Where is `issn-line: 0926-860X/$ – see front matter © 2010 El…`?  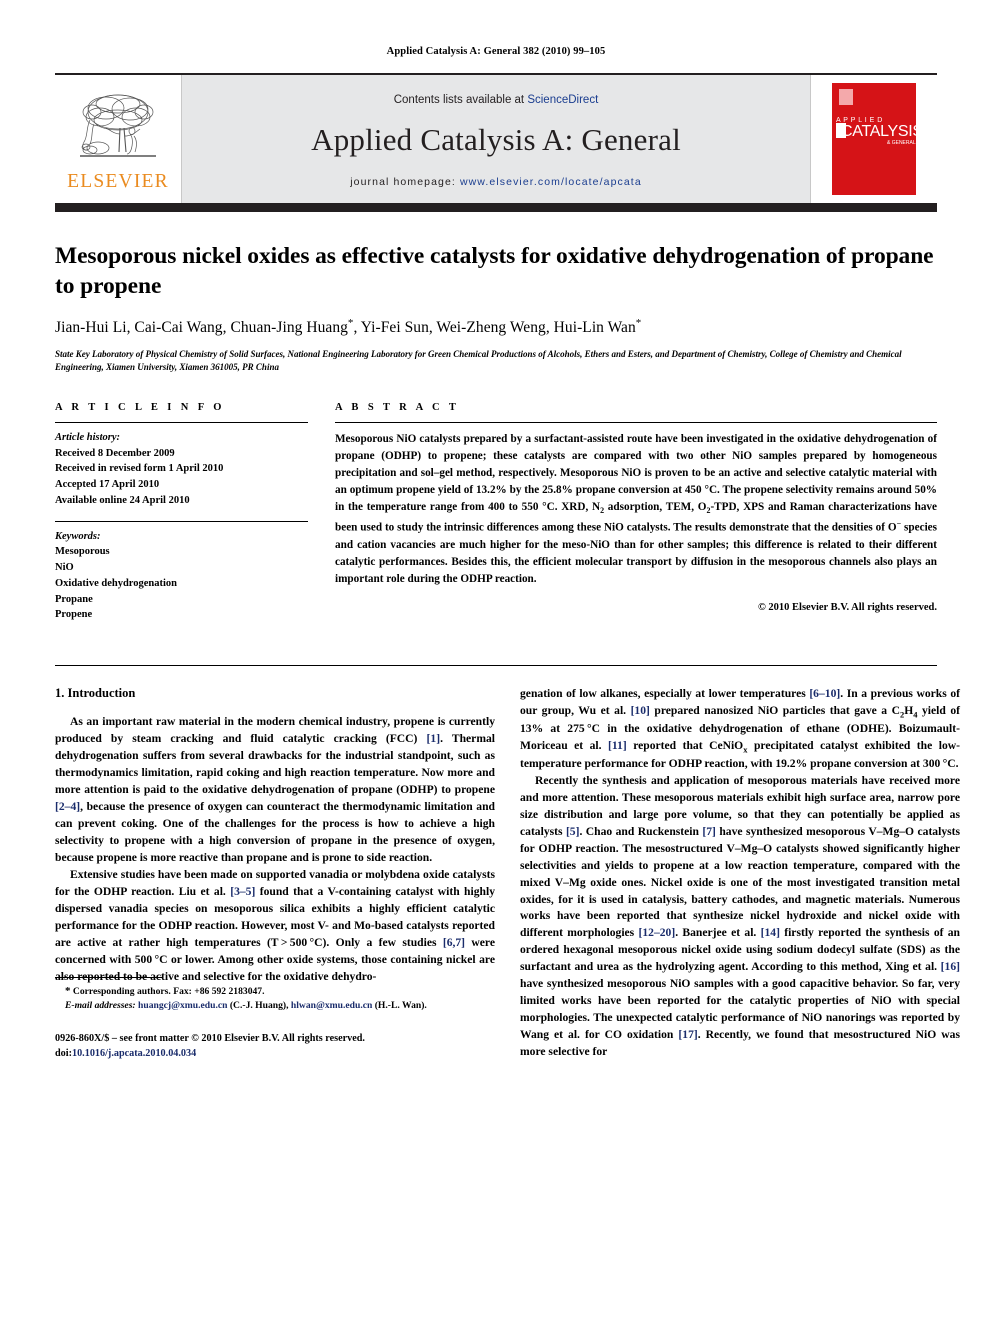 issn-line: 0926-860X/$ – see front matter © 2010 El… is located at coordinates (210, 1038).